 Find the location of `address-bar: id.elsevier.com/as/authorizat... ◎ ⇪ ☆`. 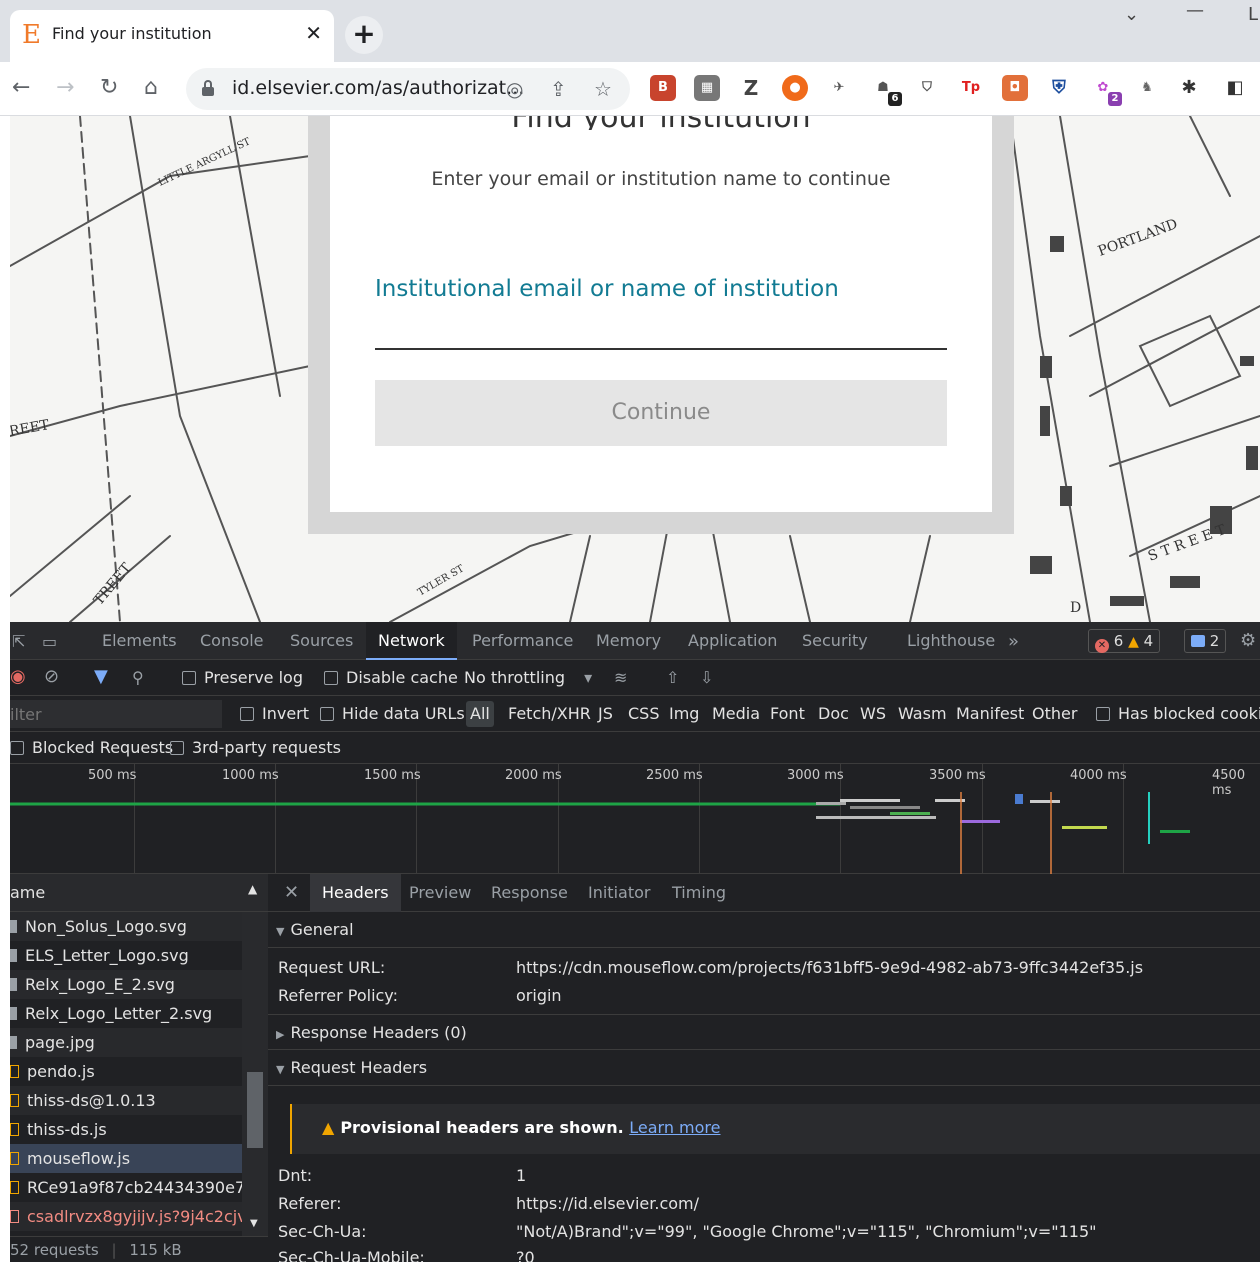

address-bar: id.elsevier.com/as/authorizat... ◎ ⇪ ☆ is located at coordinates (408, 89).